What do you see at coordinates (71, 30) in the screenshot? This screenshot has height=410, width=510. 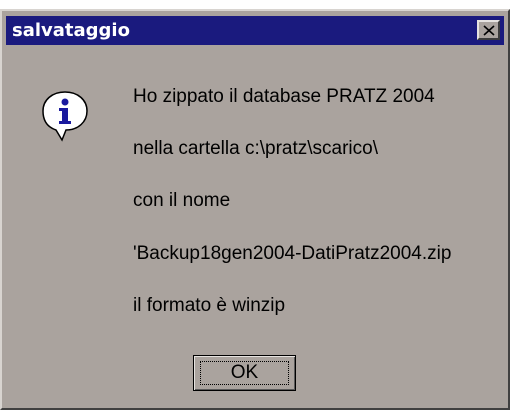 I see `window-title: salvataggio` at bounding box center [71, 30].